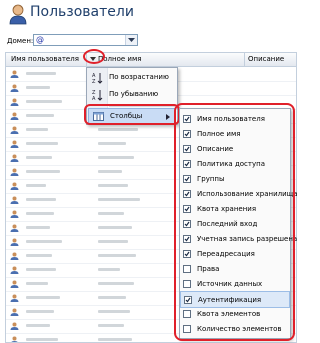 This screenshot has height=343, width=320. What do you see at coordinates (97, 78) in the screenshot?
I see `sort-ascending-icon: A Z` at bounding box center [97, 78].